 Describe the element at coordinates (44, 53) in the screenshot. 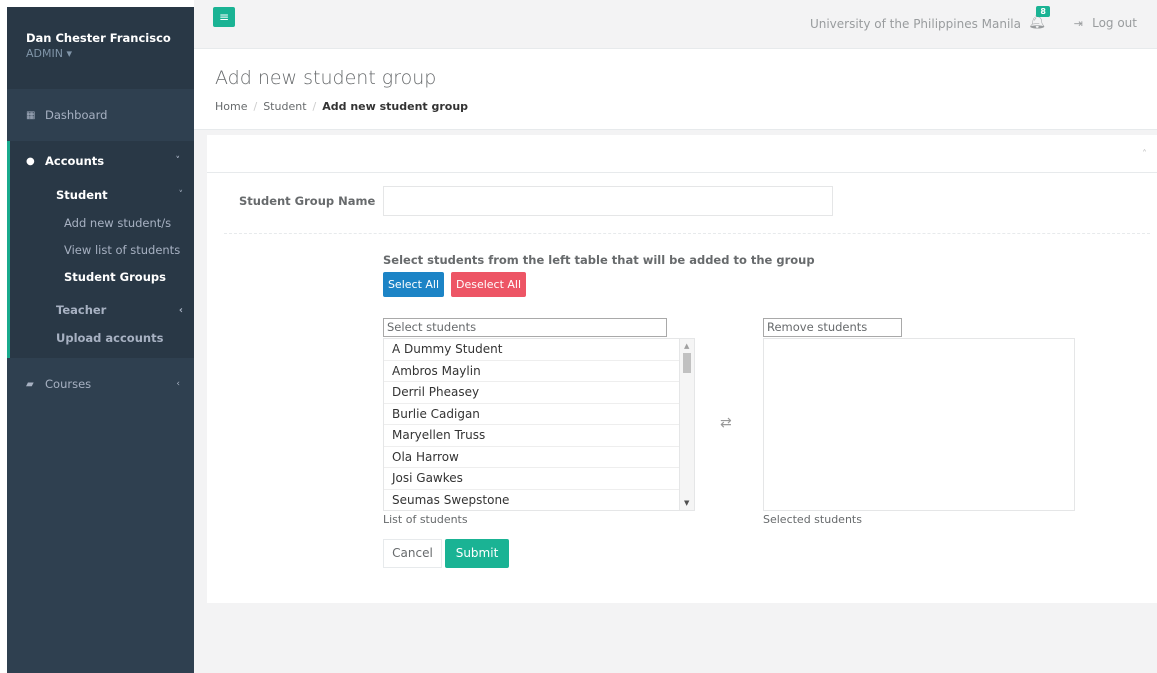

I see `role-label: ADMIN` at that location.